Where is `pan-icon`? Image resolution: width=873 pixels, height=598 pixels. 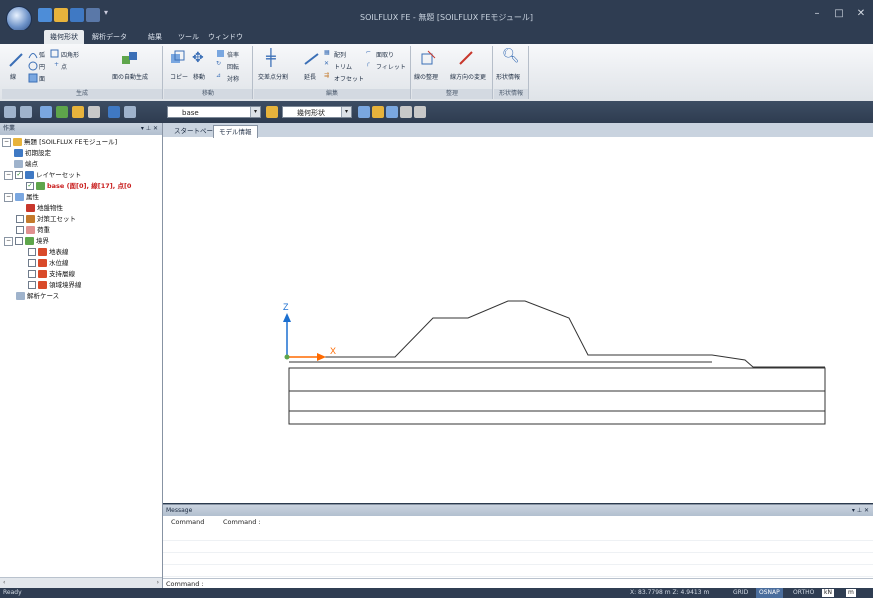 pan-icon is located at coordinates (78, 112).